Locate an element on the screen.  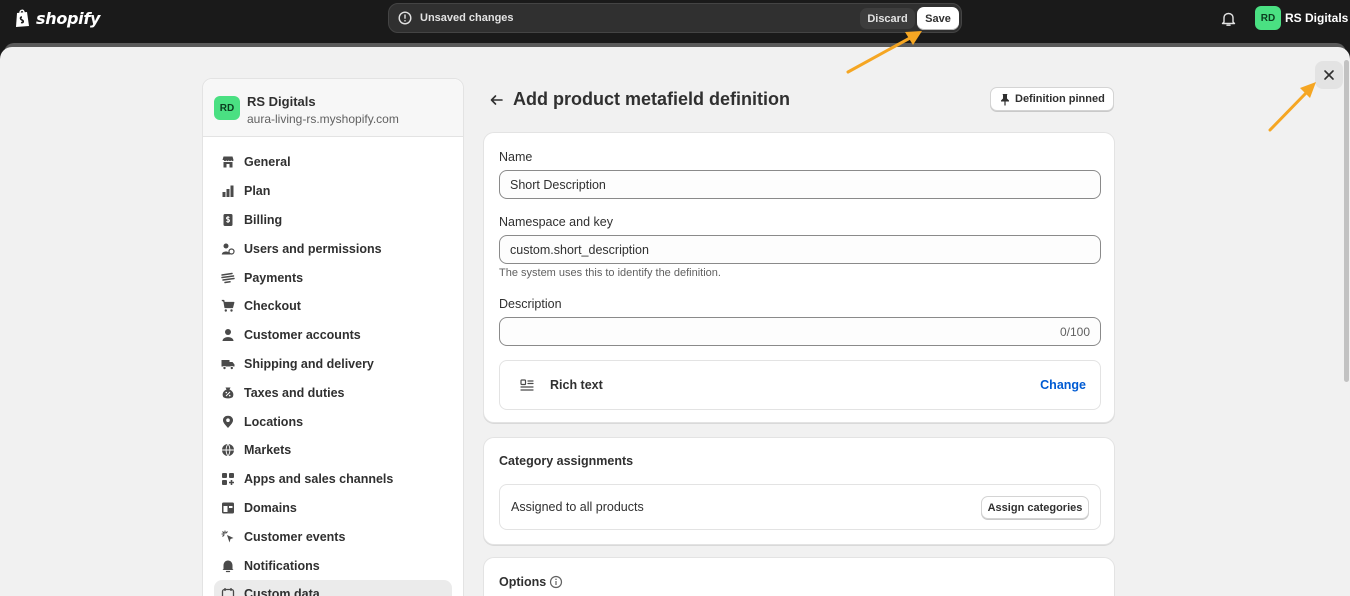
tax-icon is located at coordinates (228, 393).